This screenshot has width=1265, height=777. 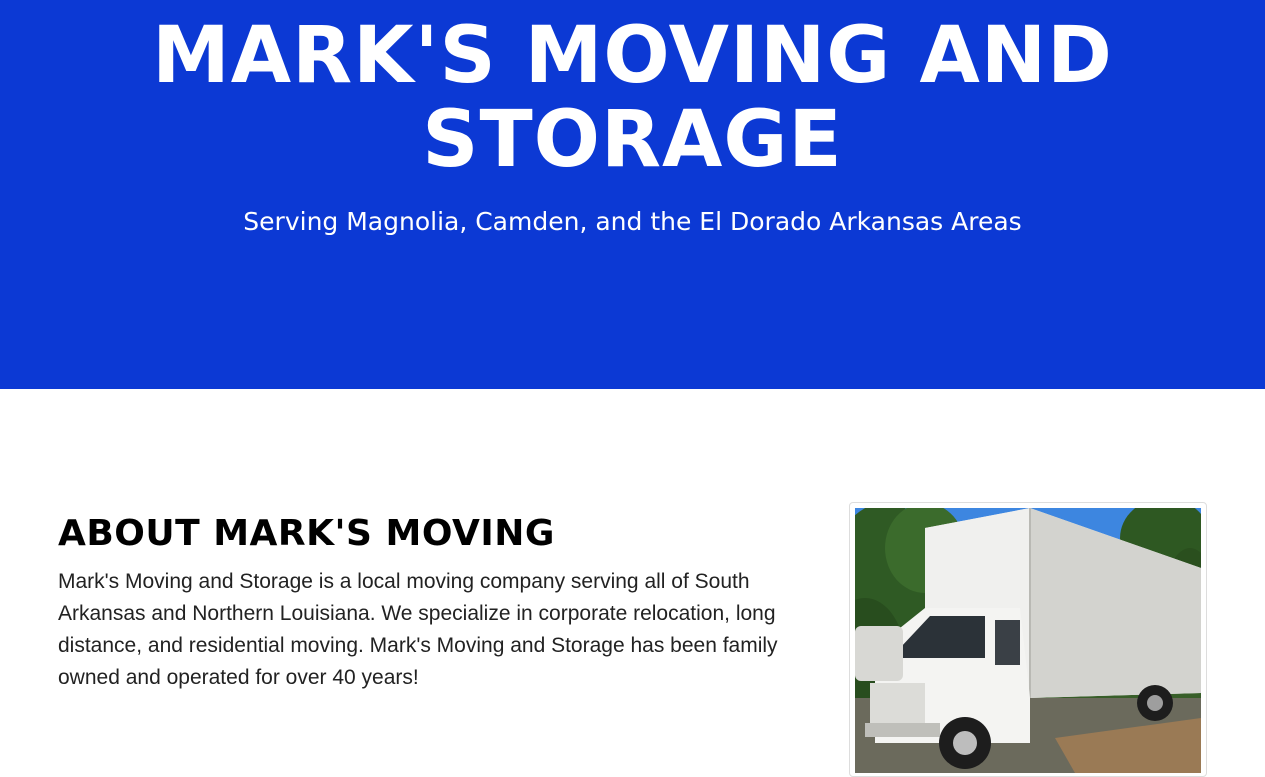 I want to click on moving-truck-illustration, so click(x=1028, y=640).